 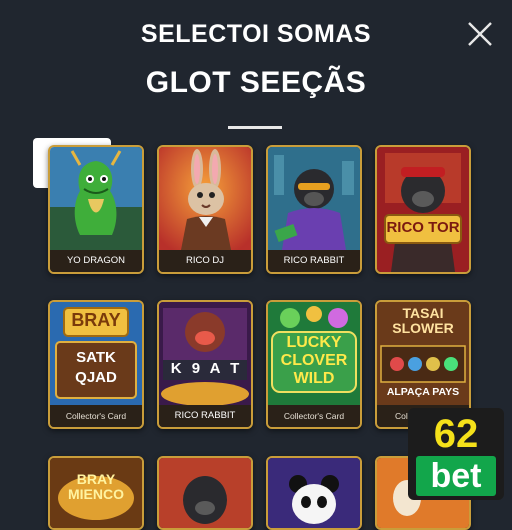 I want to click on game-art-title: BRAY MIENCO, so click(x=96, y=486).